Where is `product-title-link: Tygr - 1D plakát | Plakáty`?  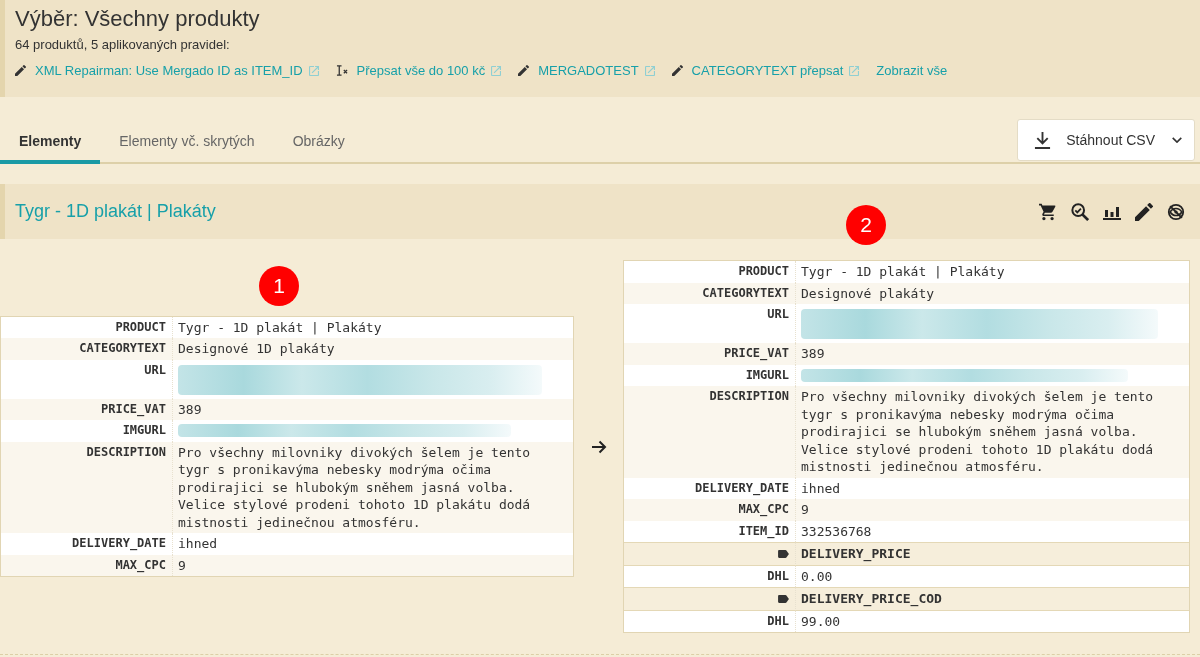
product-title-link: Tygr - 1D plakát | Plakáty is located at coordinates (115, 211).